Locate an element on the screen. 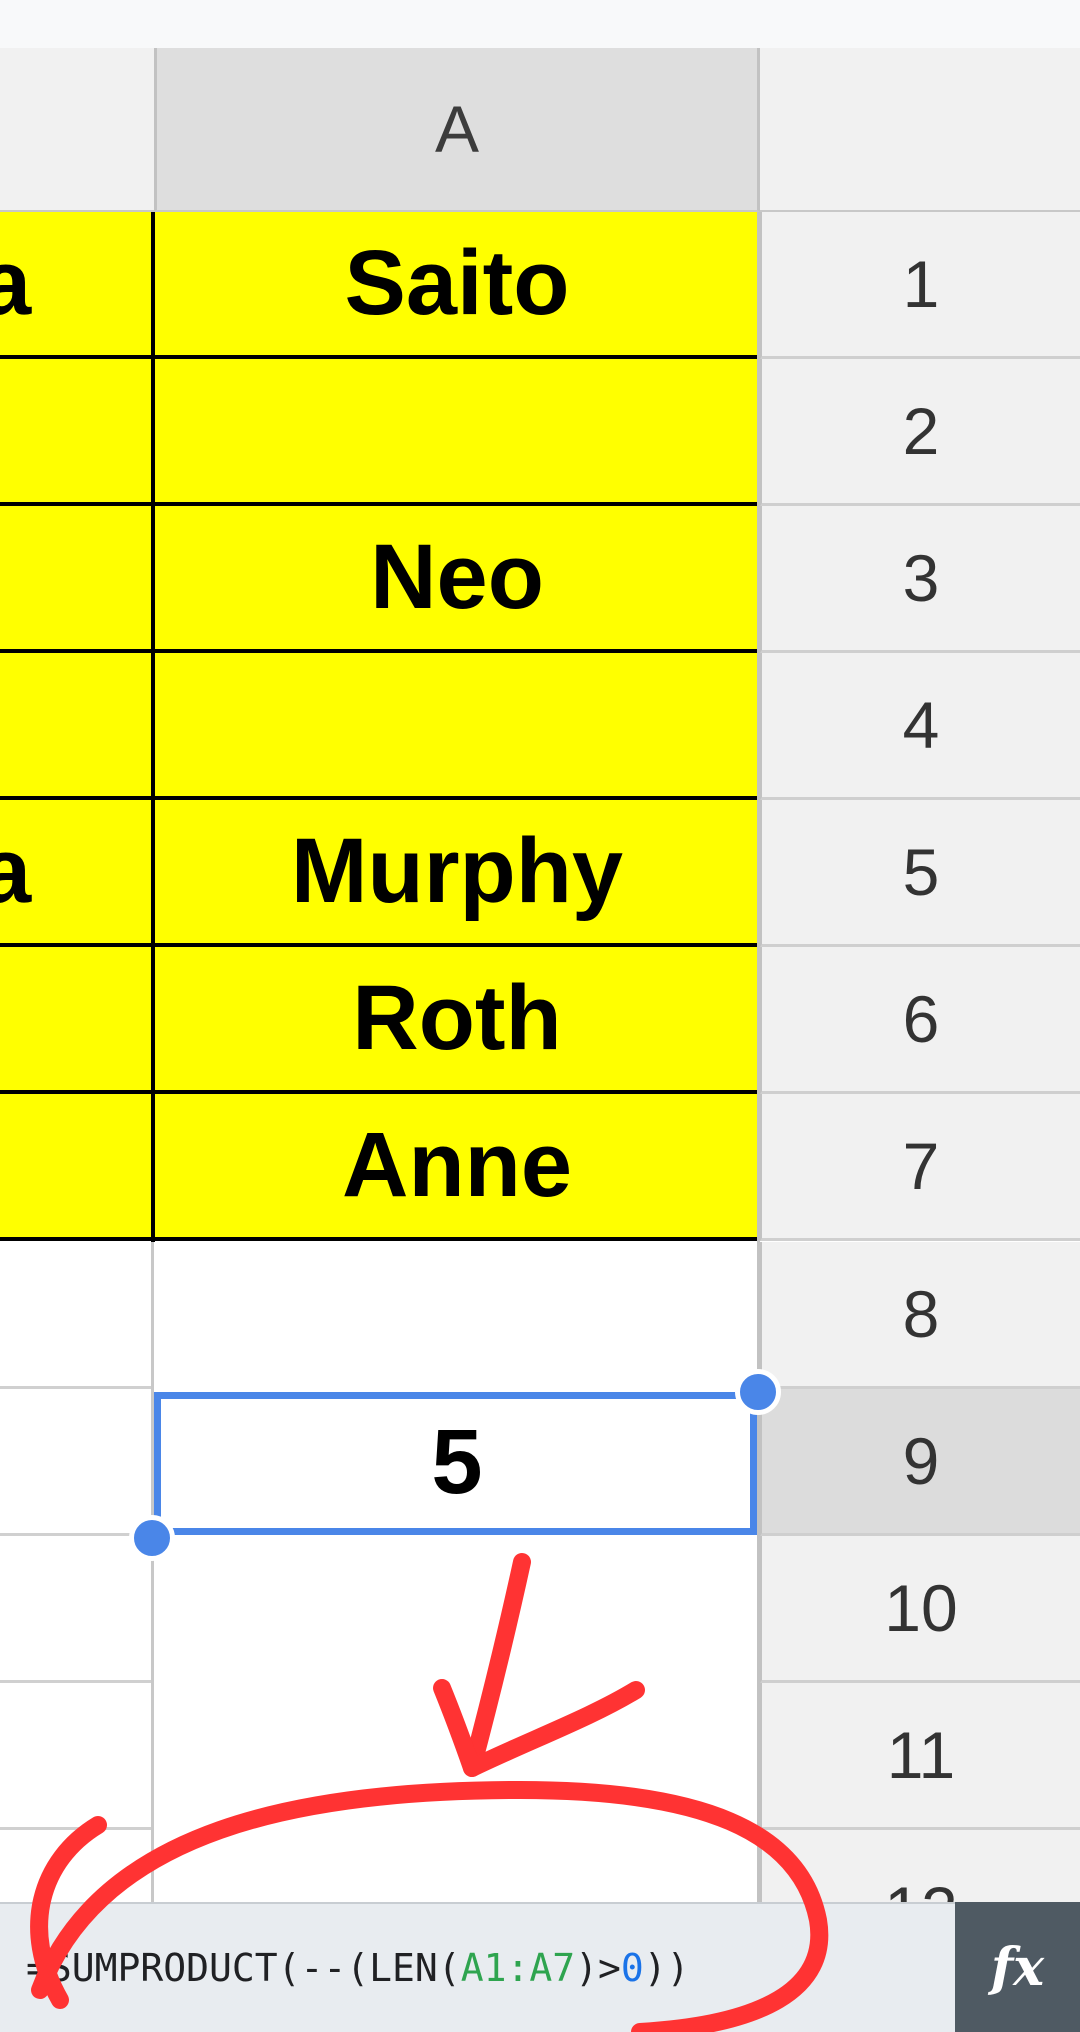  top-strip is located at coordinates (540, 24).